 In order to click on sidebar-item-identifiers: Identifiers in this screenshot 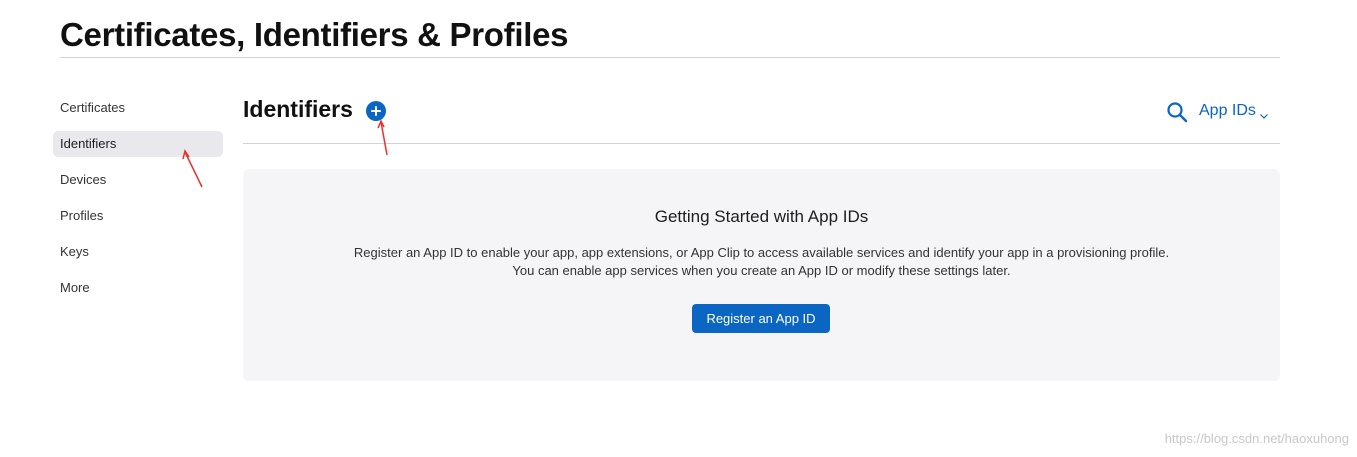, I will do `click(138, 144)`.